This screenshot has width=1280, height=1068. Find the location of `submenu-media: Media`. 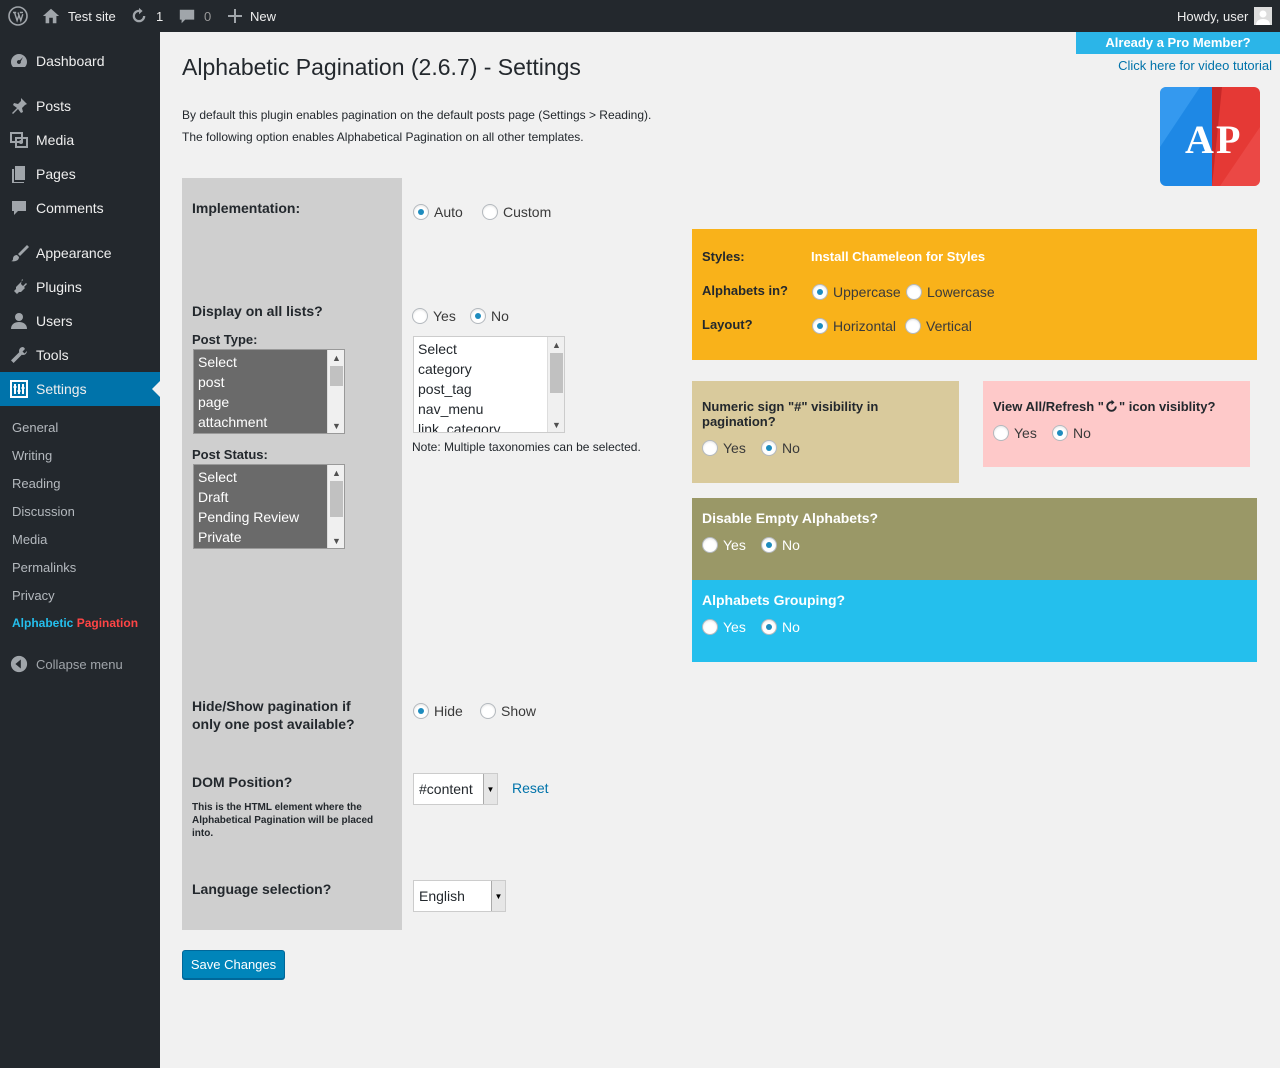

submenu-media: Media is located at coordinates (29, 539).